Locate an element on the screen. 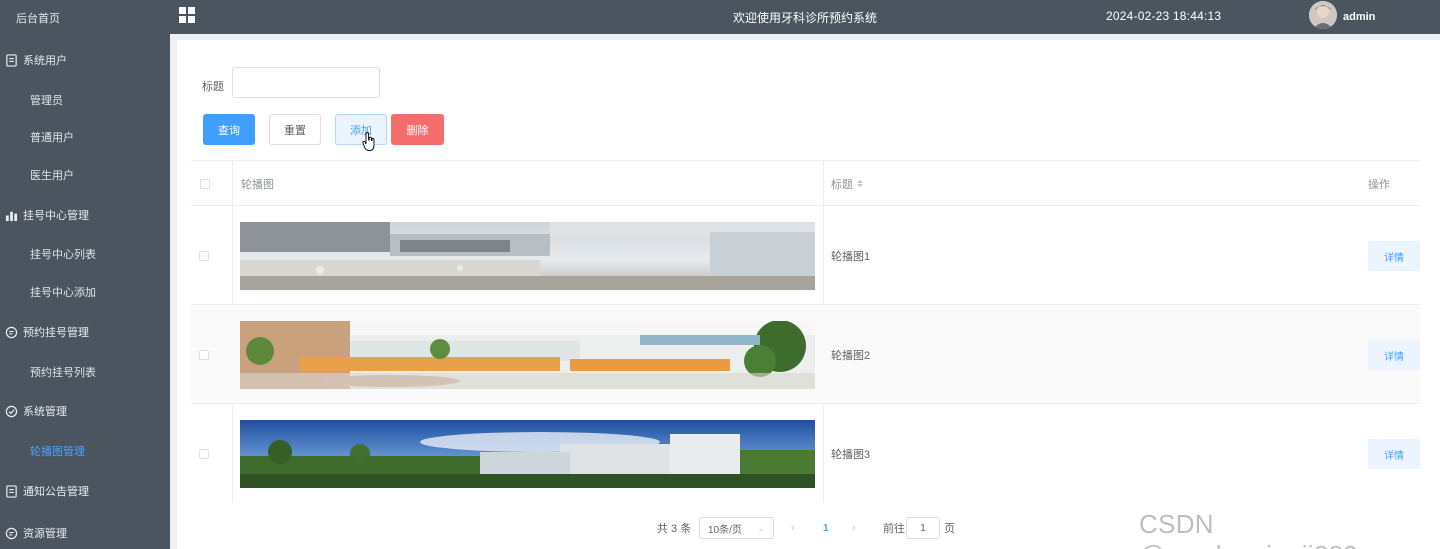 The image size is (1440, 549). sidebar-item-label: 挂号中心添加 is located at coordinates (63, 293).